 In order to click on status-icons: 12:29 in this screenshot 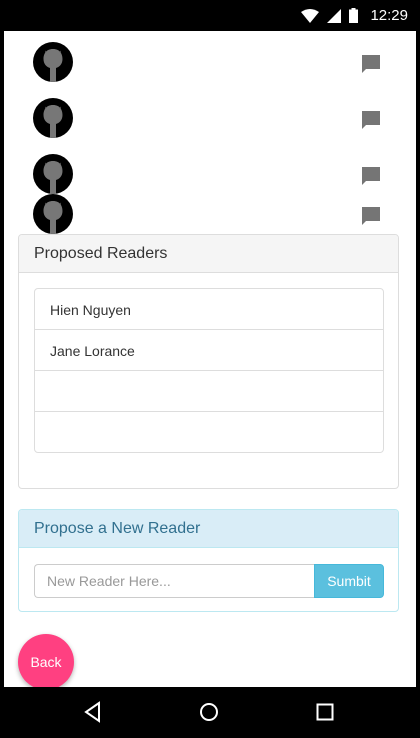, I will do `click(354, 15)`.